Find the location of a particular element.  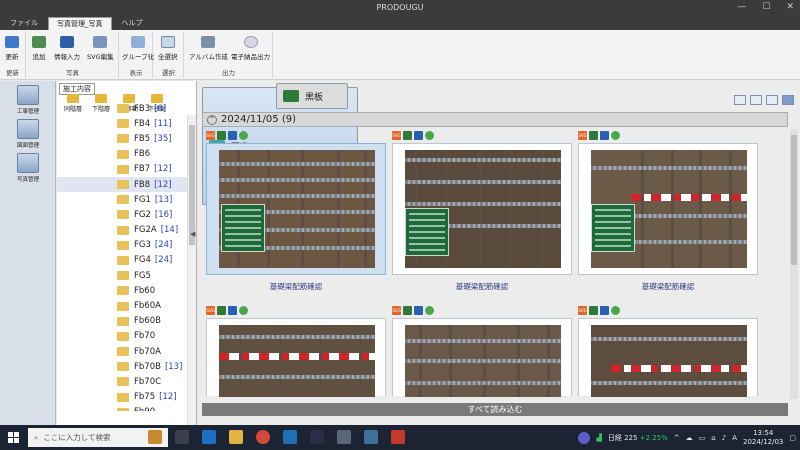

date-group-header: ^ 2024/11/05 (9) is located at coordinates (495, 119).